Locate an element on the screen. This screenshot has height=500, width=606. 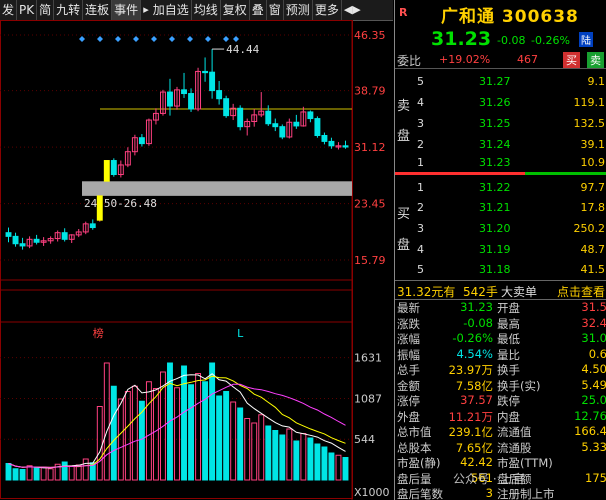
big-deal-hands: 542手 is located at coordinates (480, 292).